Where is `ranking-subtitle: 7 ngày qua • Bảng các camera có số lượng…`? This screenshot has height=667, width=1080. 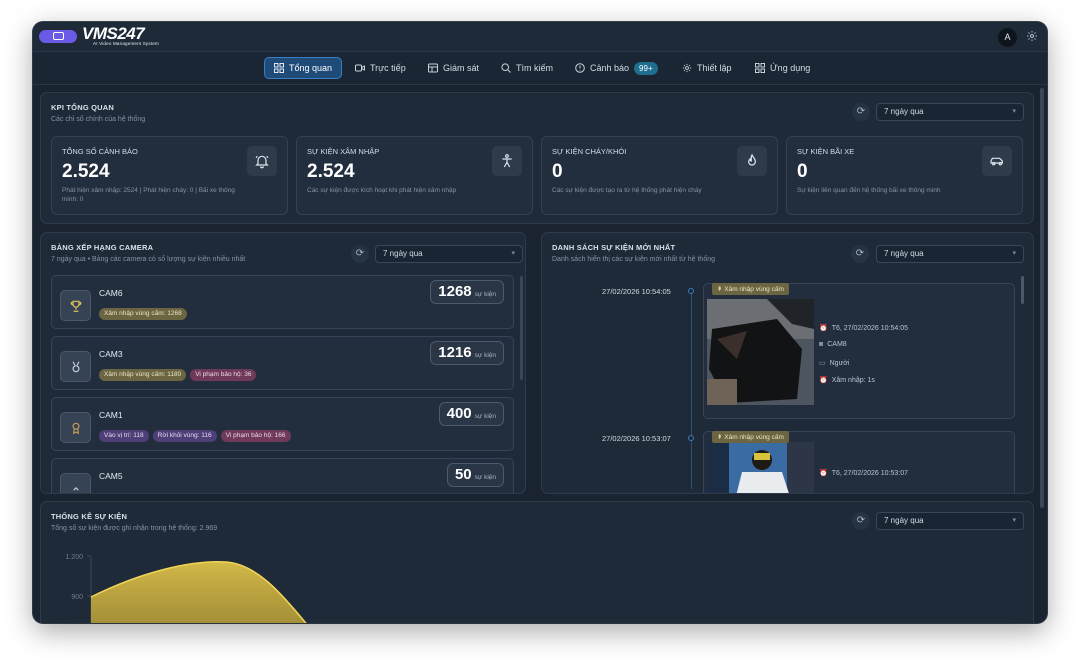 ranking-subtitle: 7 ngày qua • Bảng các camera có số lượng… is located at coordinates (148, 259).